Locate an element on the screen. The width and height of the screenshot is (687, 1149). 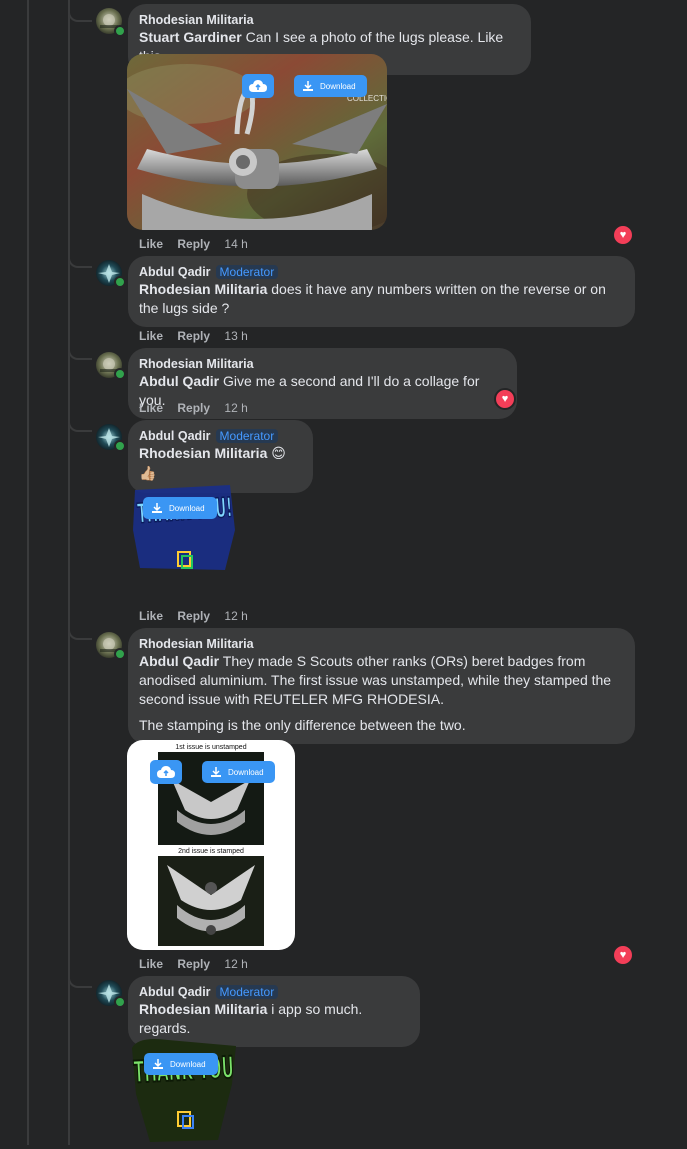
thank-you-sticker-image: THANK YOU! is located at coordinates (184, 527).